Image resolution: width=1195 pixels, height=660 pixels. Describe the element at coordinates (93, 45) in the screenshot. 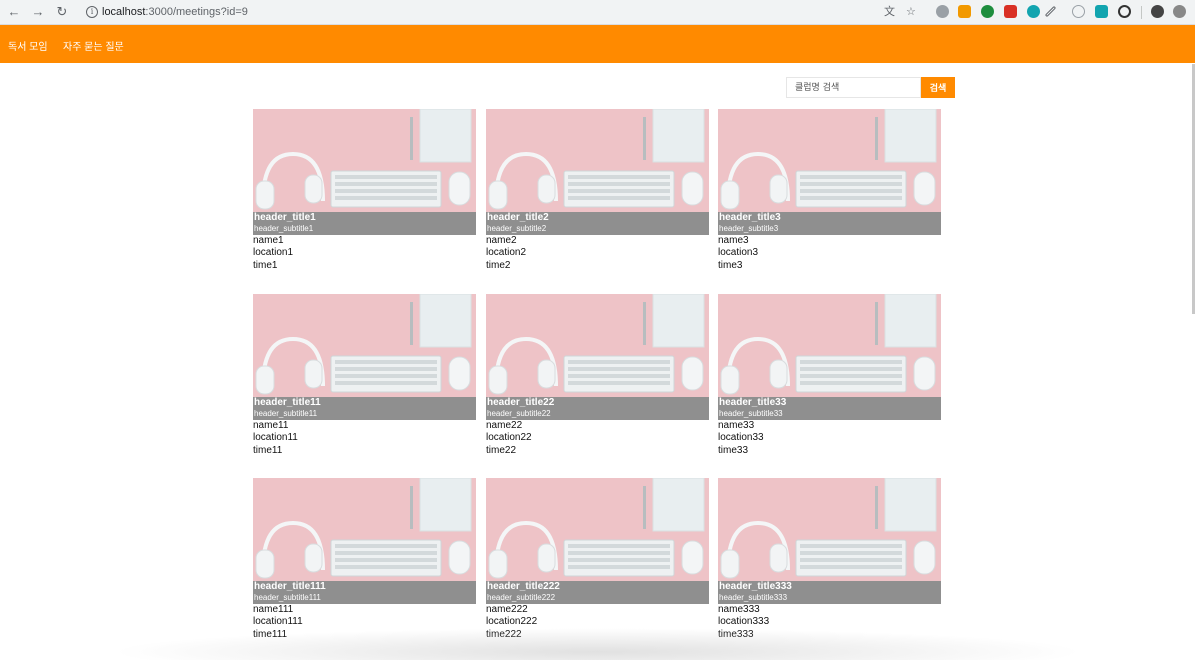

I see `nav-faq: 자주 묻는 질문` at that location.